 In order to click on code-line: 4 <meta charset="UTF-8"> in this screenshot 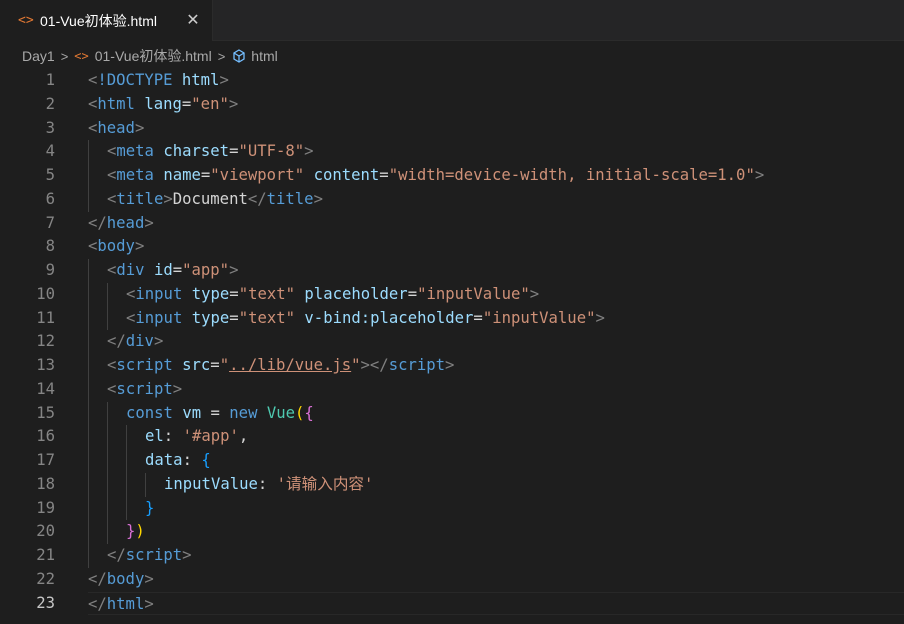, I will do `click(452, 152)`.